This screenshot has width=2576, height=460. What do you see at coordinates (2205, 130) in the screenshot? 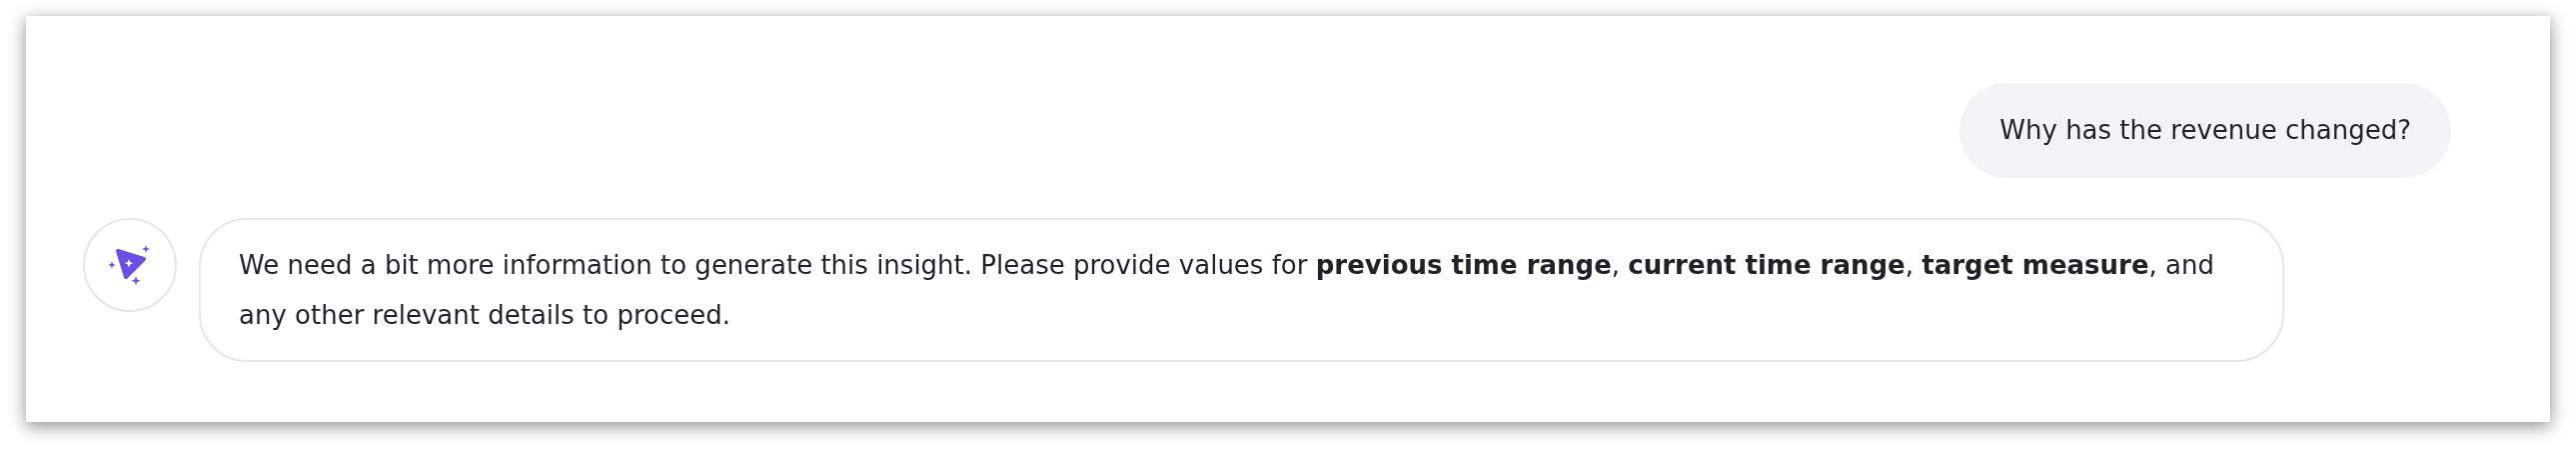
I see `user-message: Why has the revenue changed?` at bounding box center [2205, 130].